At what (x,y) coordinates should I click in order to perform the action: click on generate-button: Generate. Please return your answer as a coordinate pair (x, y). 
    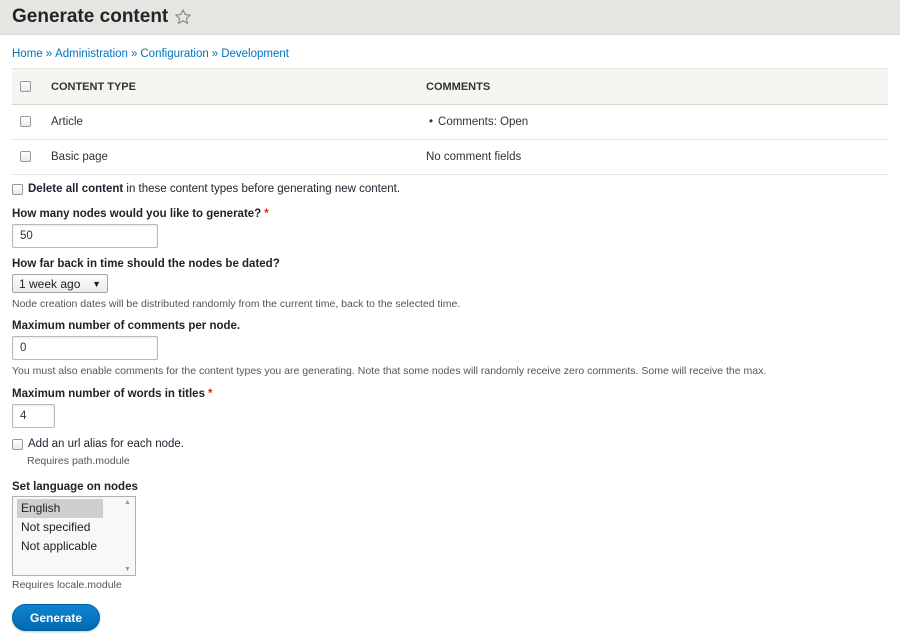
    Looking at the image, I should click on (56, 617).